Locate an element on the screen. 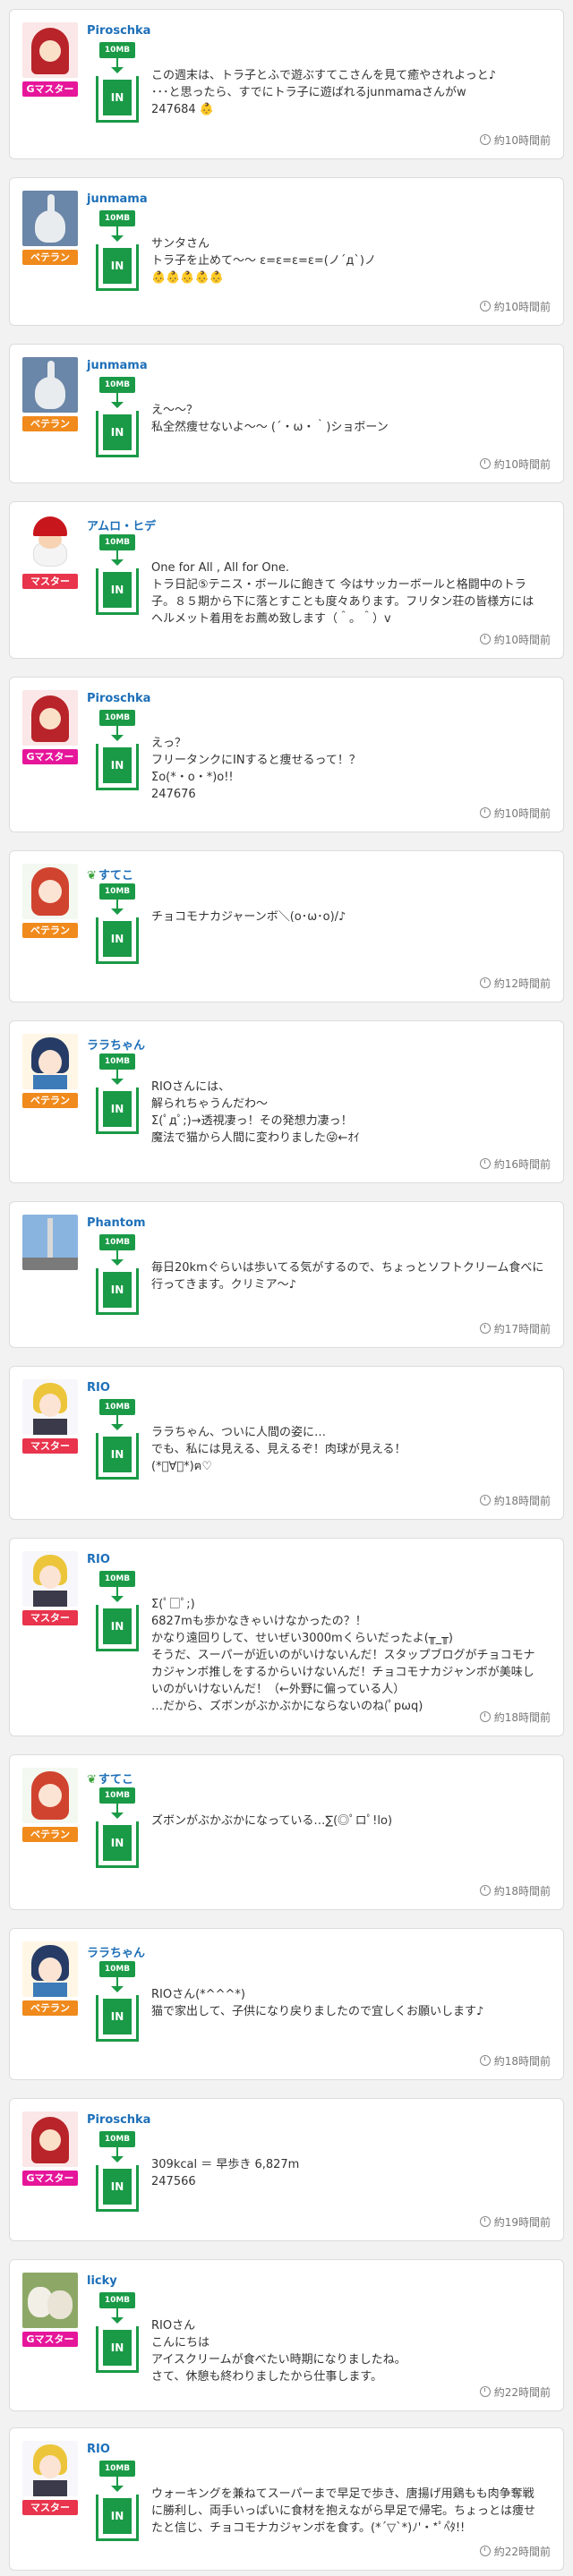 The width and height of the screenshot is (573, 2576). message-line: 👶👶👶👶👶 is located at coordinates (187, 278).